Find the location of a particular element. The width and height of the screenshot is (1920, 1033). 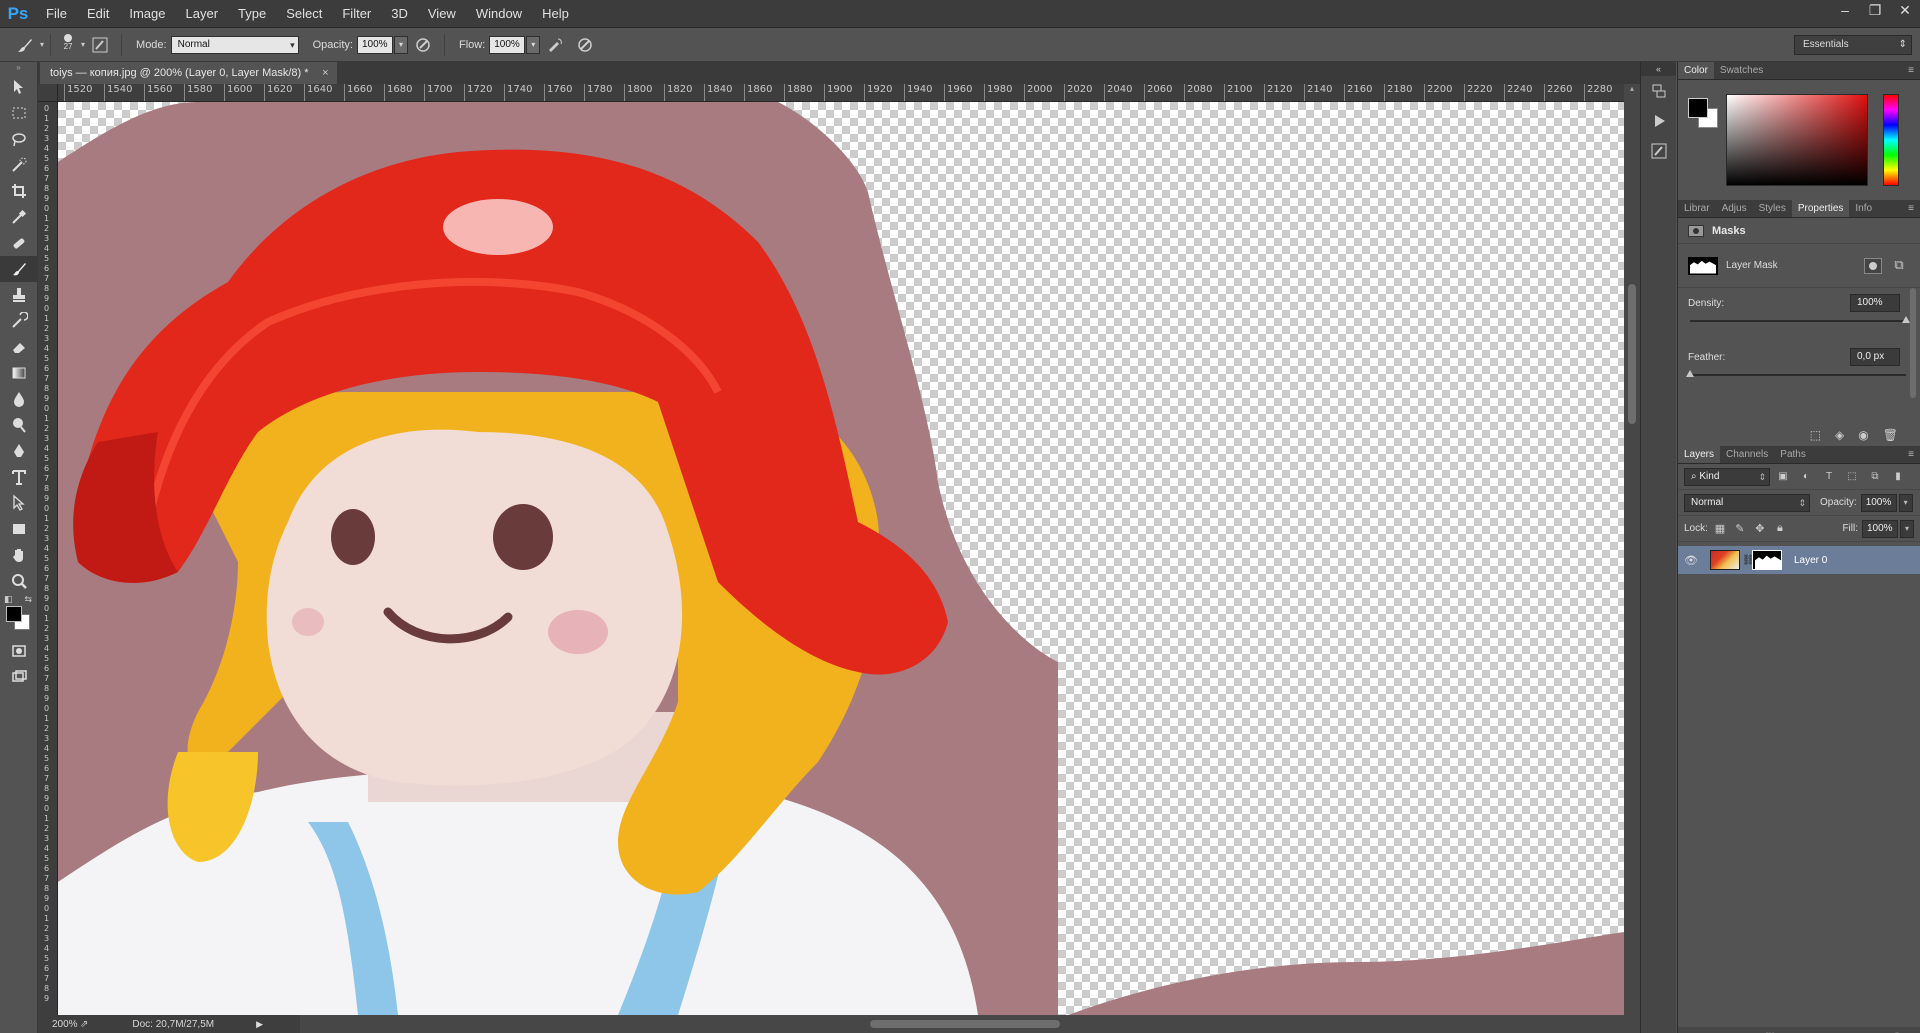

toggle-mask-visibility-icon: ◉ is located at coordinates (1863, 435).